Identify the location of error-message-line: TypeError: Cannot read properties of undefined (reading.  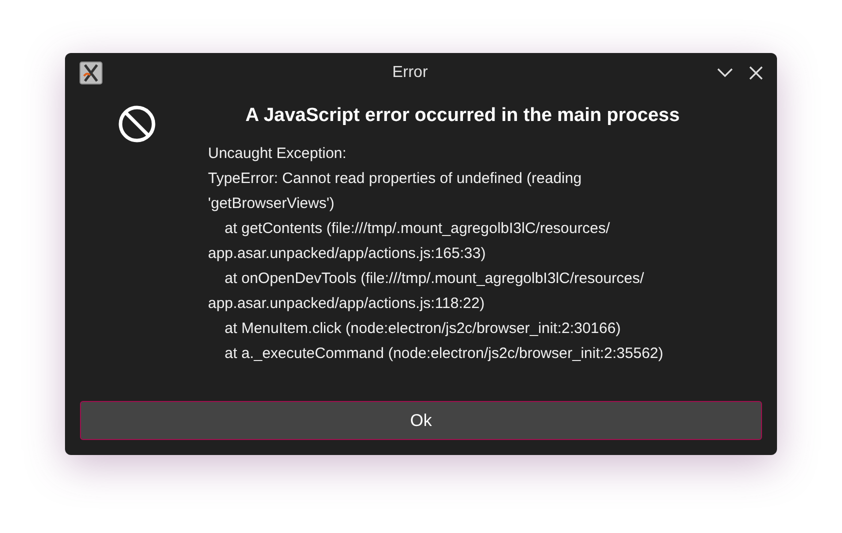
(395, 178).